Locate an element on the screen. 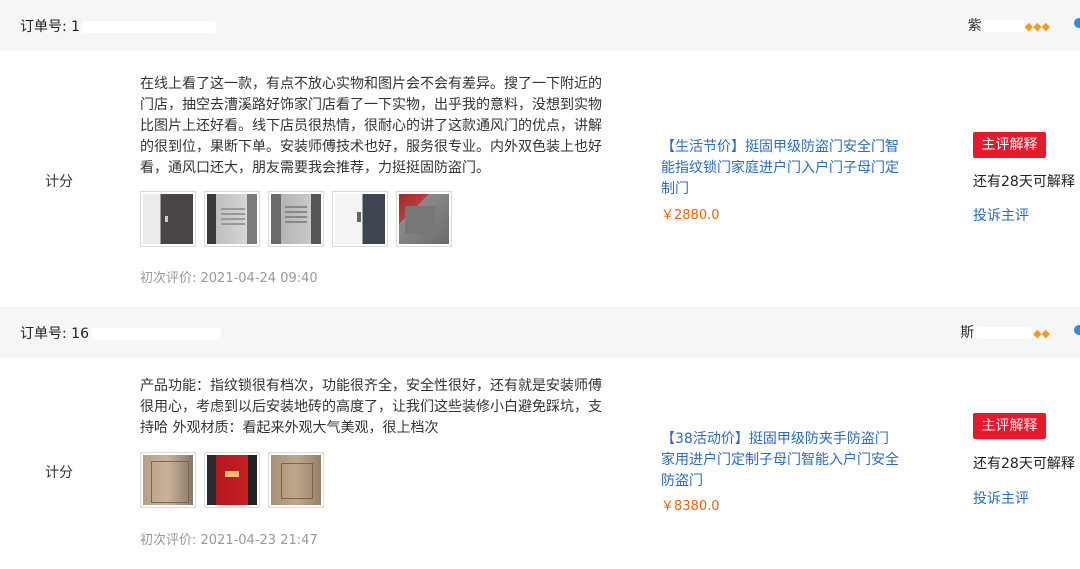  buyer-info: 斯 ◆◆ is located at coordinates (1005, 332).